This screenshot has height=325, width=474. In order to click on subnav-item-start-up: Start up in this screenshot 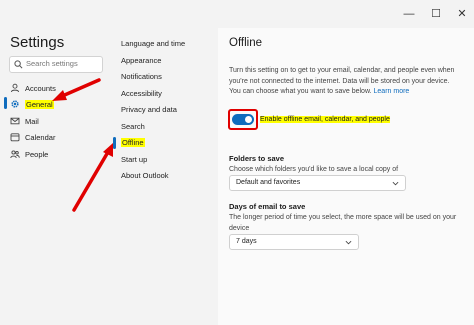, I will do `click(134, 159)`.